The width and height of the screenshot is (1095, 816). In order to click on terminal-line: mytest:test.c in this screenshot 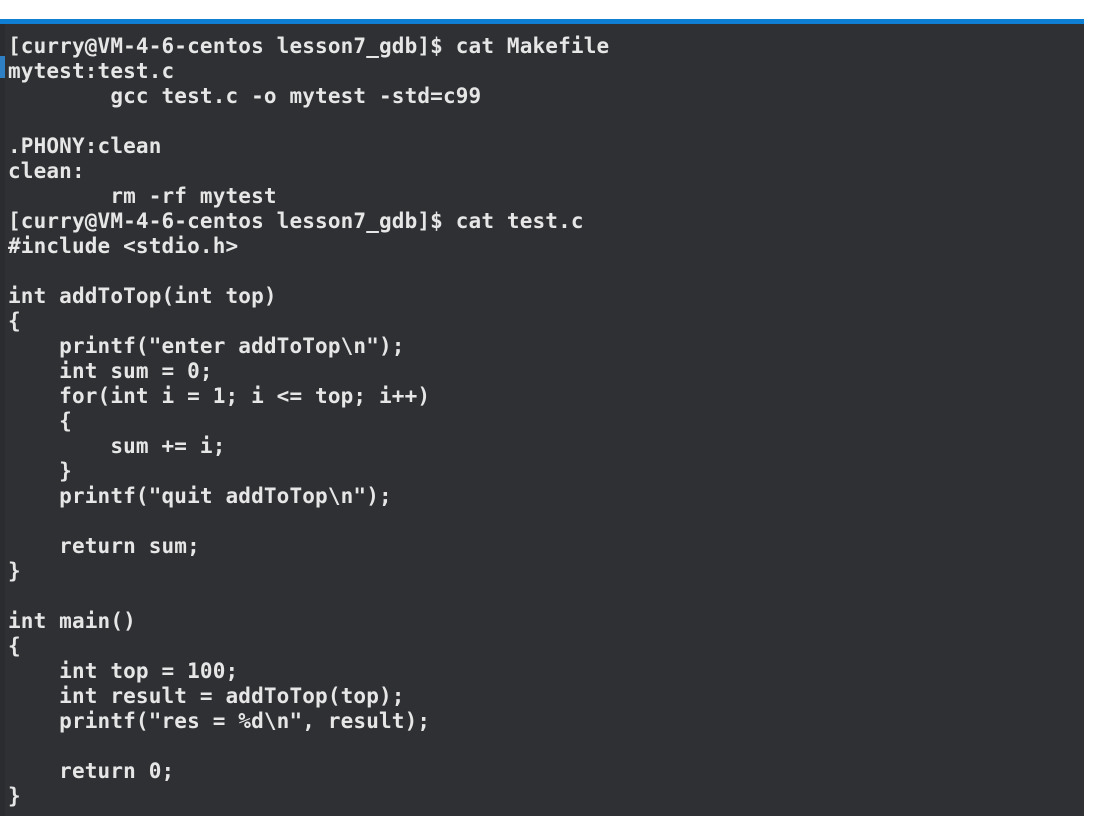, I will do `click(91, 71)`.